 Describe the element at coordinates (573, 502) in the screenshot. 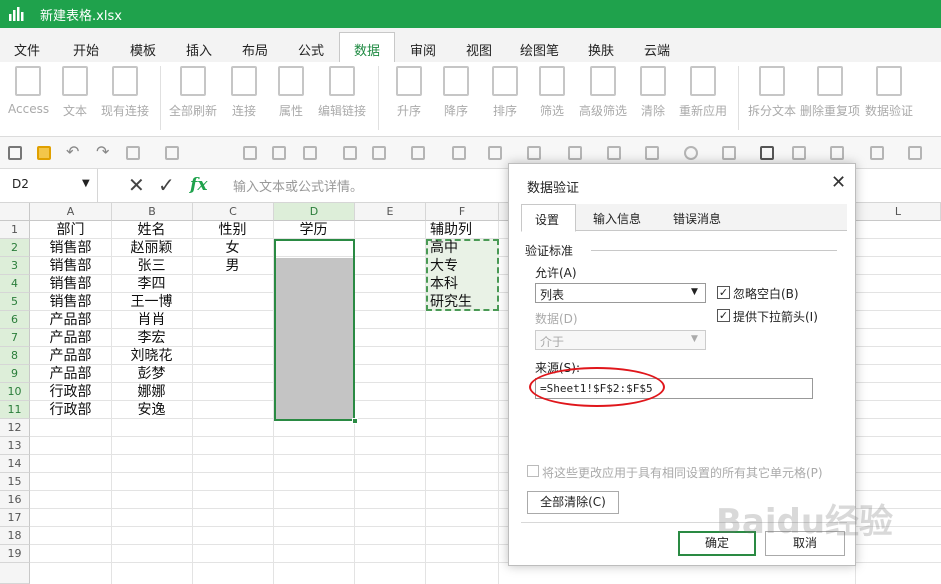

I see `clear-all-button: 全部清除(C)` at that location.